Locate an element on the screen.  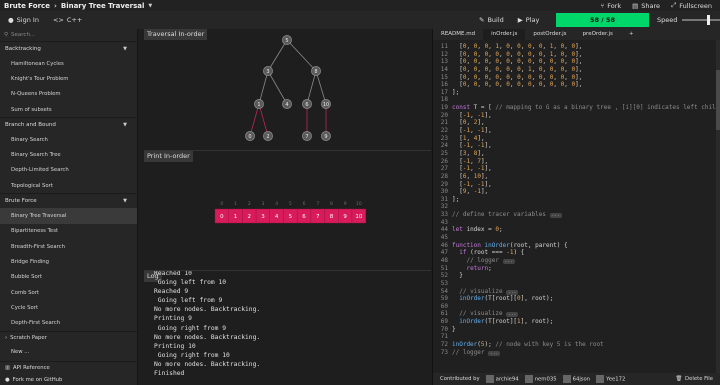
wrench-icon: ✎ is located at coordinates (482, 20).